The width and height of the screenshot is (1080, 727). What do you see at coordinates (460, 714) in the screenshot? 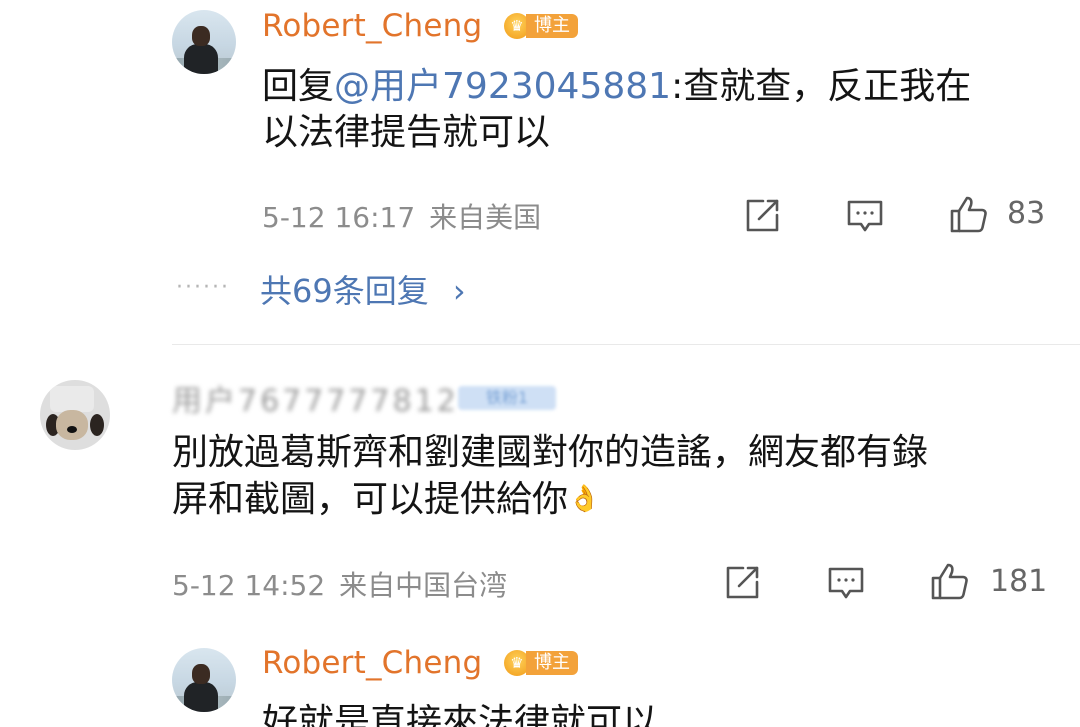
I see `comment-text: 好就是直接來法律就可以` at bounding box center [460, 714].